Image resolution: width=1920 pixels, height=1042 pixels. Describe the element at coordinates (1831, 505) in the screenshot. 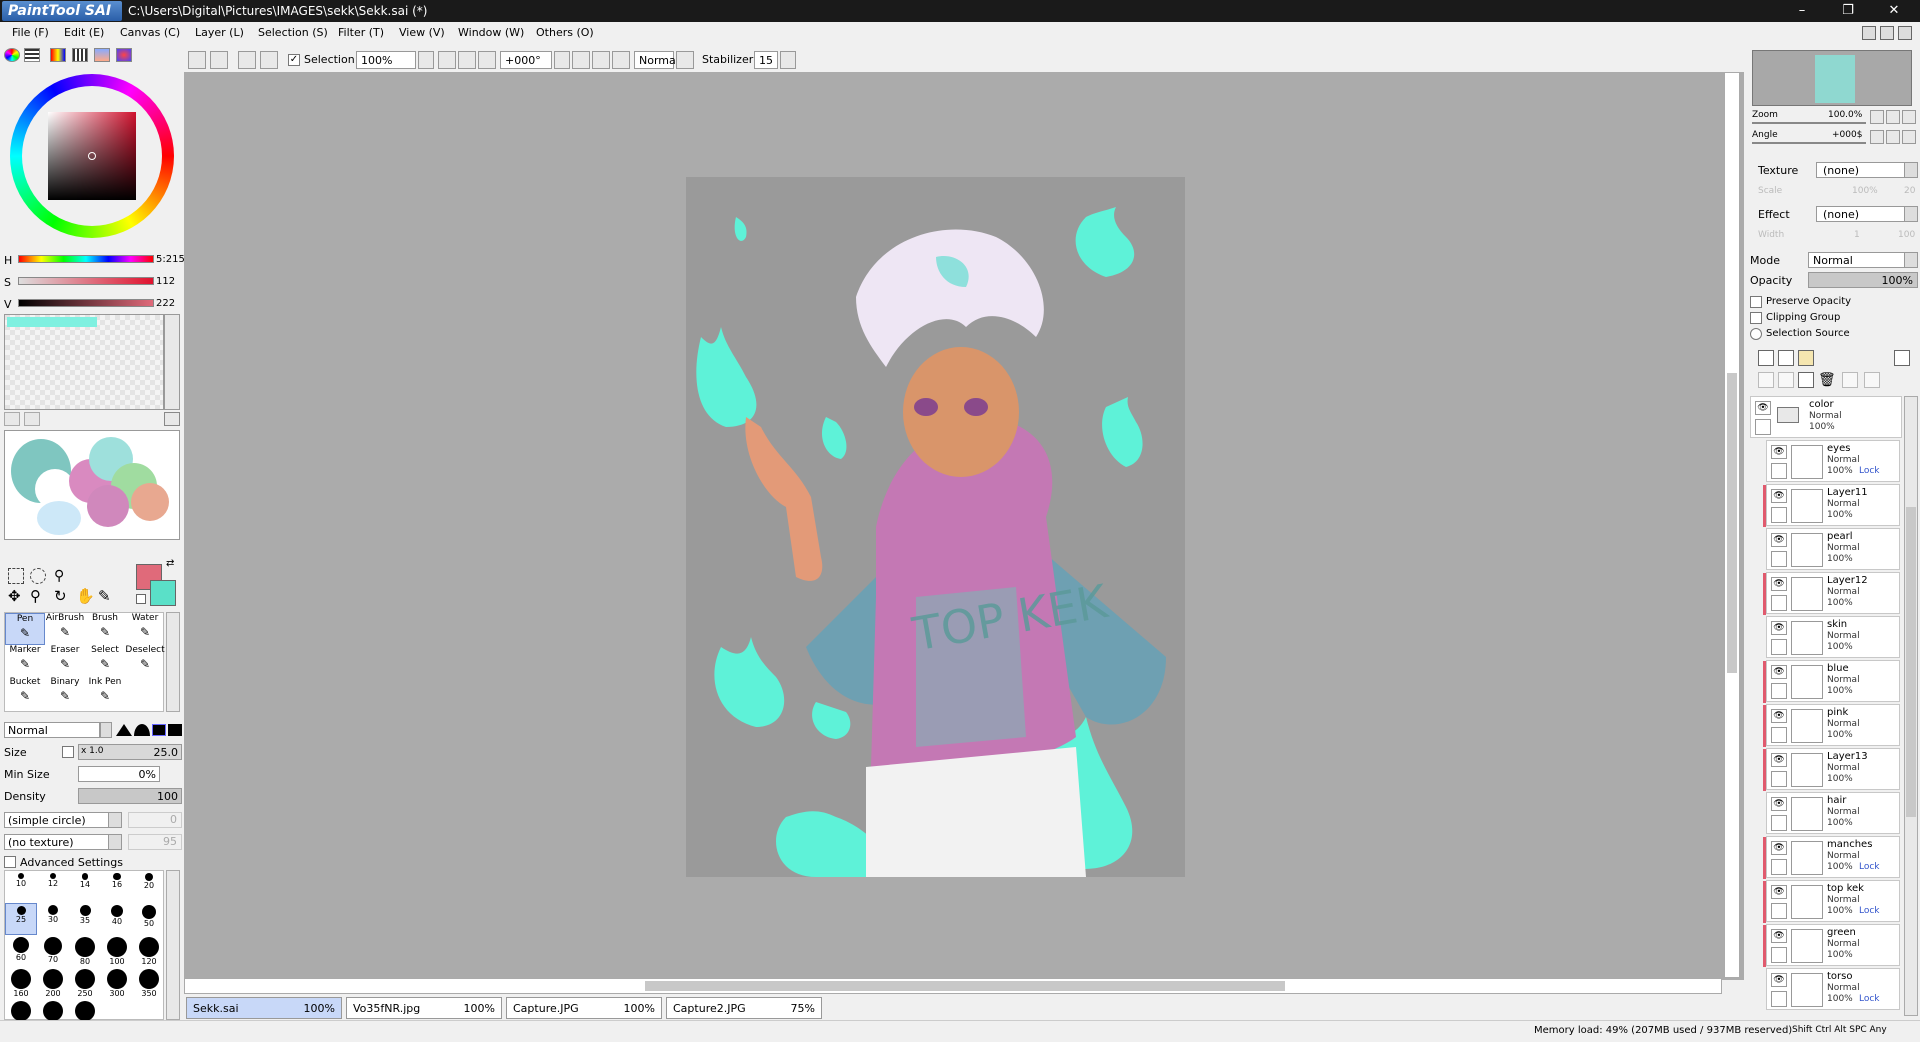

I see `layer-row: 👁 Layer11 Normal 100%` at that location.